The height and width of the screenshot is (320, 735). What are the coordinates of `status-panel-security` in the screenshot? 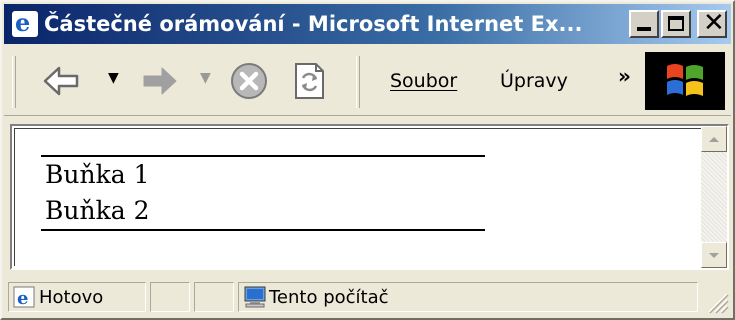 It's located at (214, 297).